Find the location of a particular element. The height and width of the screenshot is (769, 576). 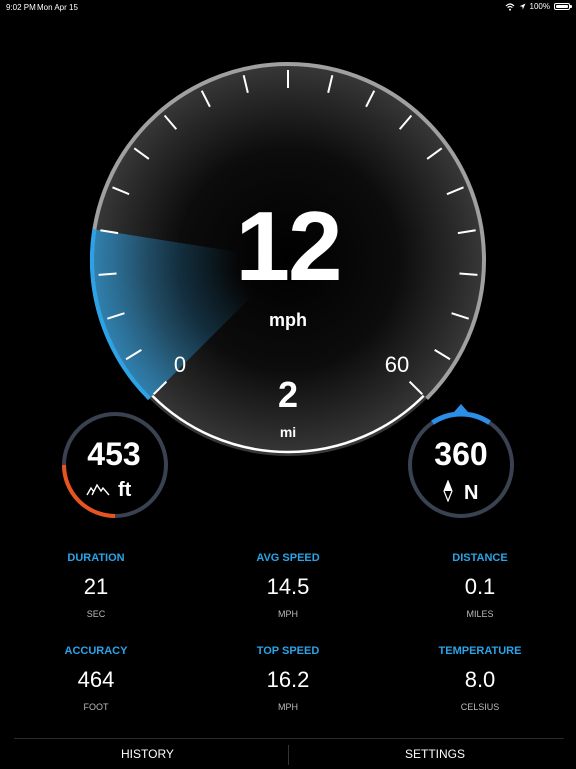

stat-top-speed: TOP SPEED 16.2 MPH is located at coordinates (288, 678).